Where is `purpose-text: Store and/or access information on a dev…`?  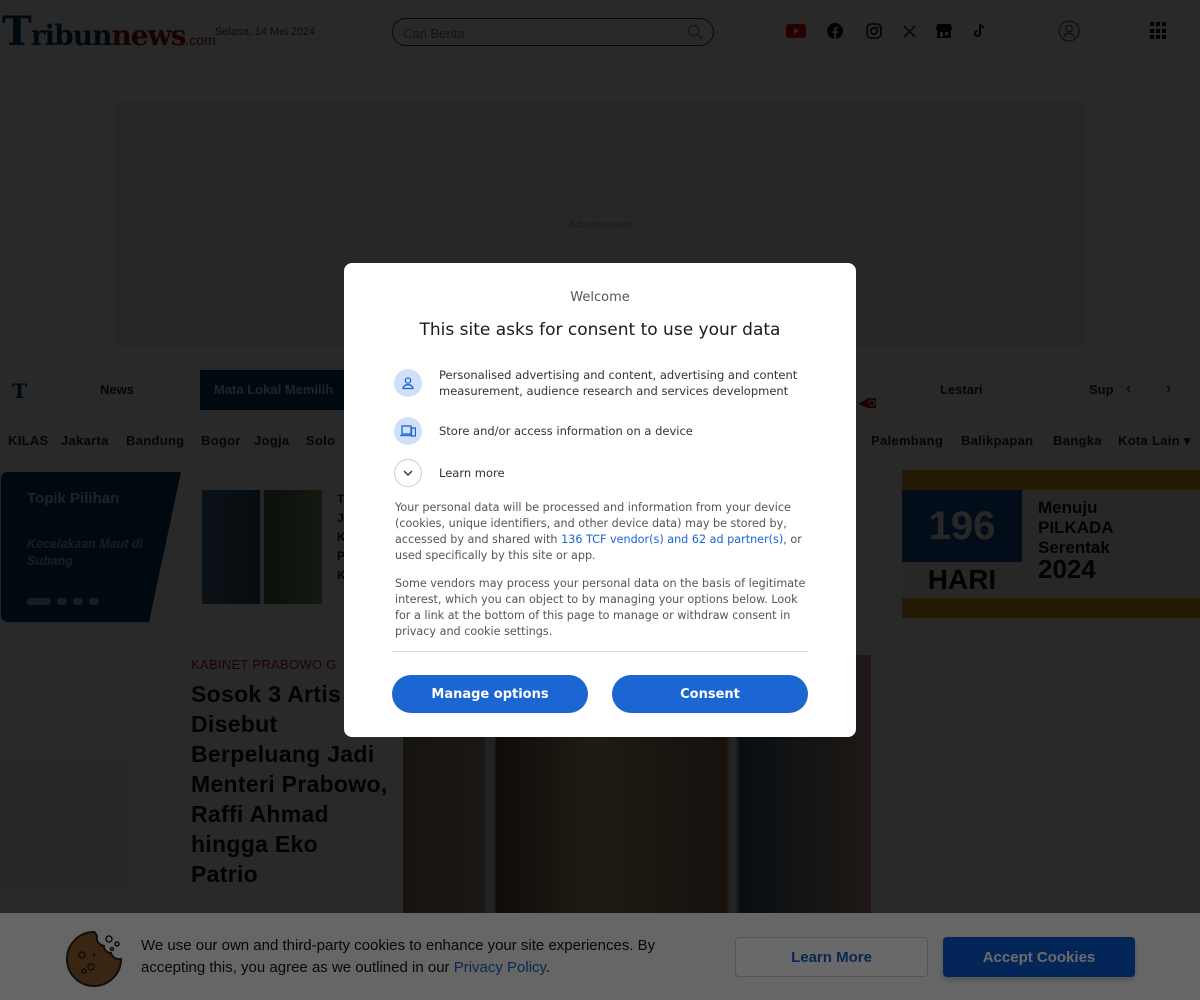
purpose-text: Store and/or access information on a dev… is located at coordinates (566, 431).